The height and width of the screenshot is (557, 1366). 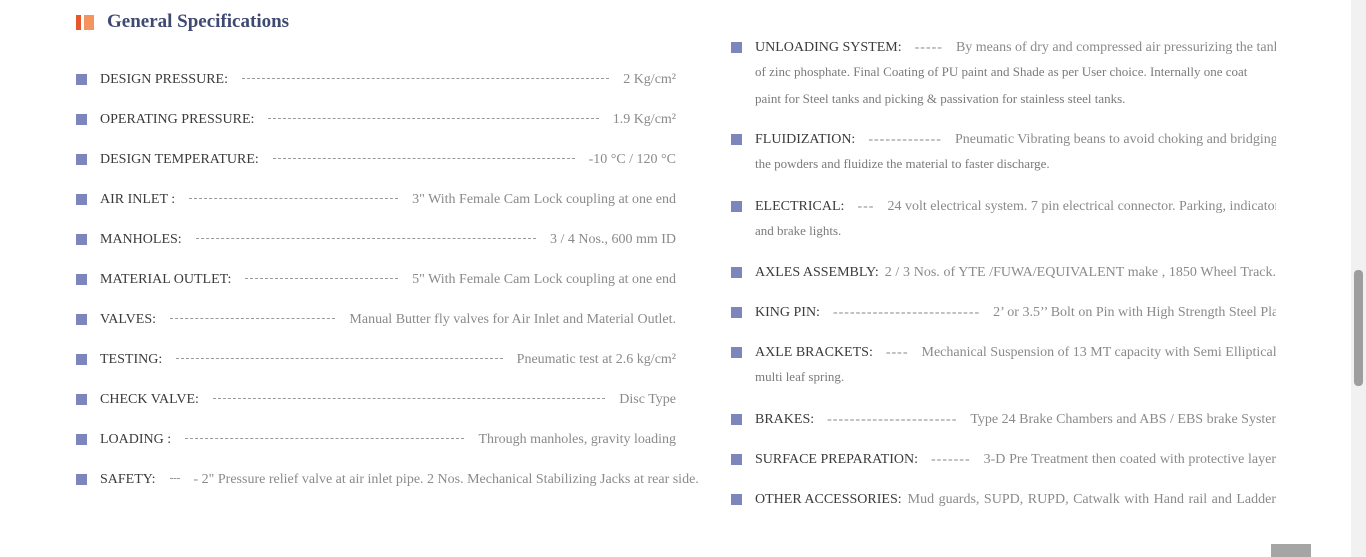 I want to click on dash-leader: ----, so click(x=897, y=352).